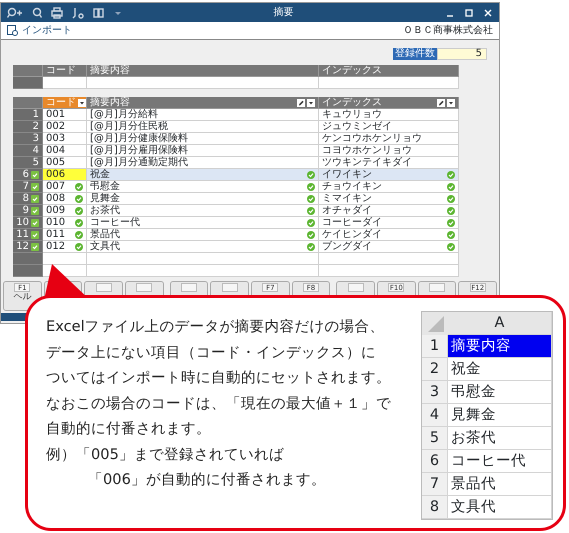 The height and width of the screenshot is (533, 569). I want to click on row-header: 12, so click(28, 247).